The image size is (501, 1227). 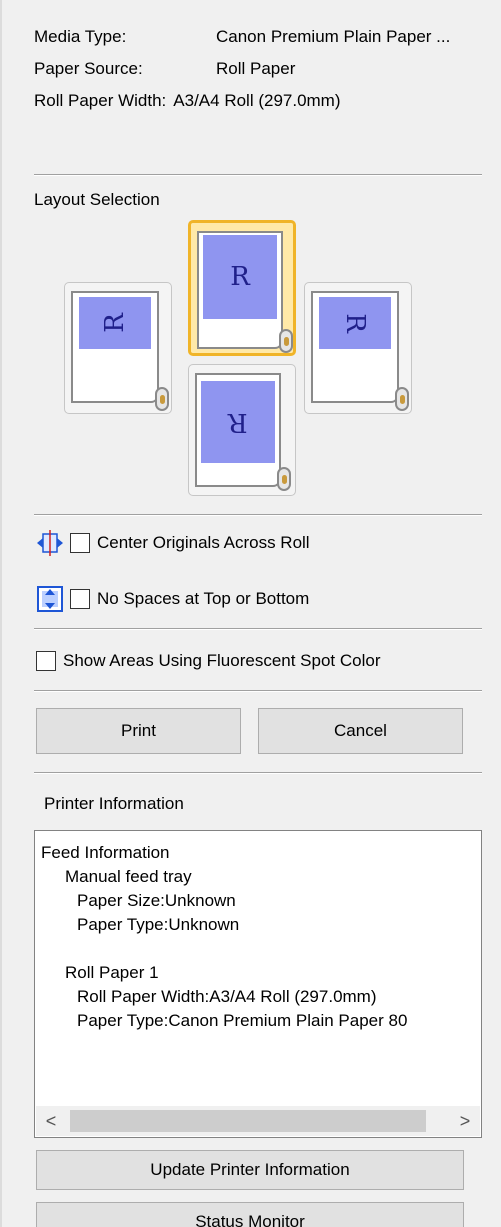 I want to click on layout-option-rotated-right: R, so click(x=358, y=348).